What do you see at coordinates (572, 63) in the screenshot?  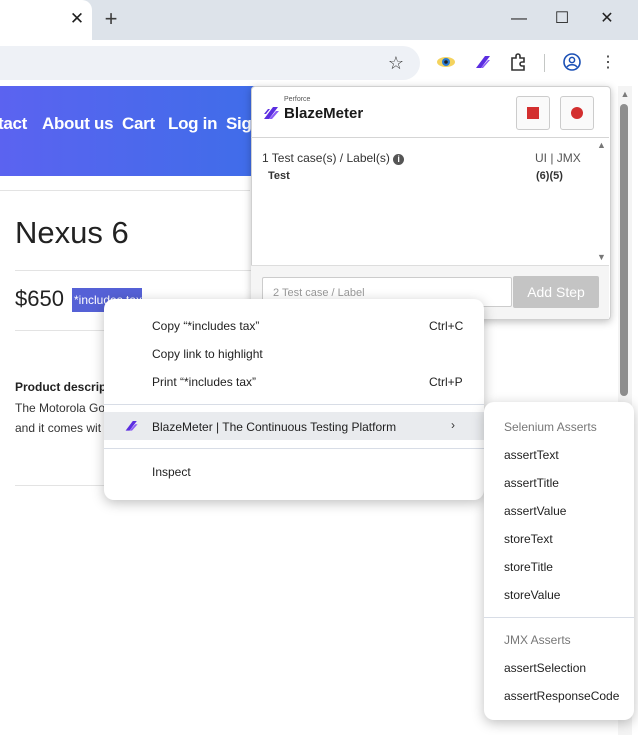 I see `profile-icon` at bounding box center [572, 63].